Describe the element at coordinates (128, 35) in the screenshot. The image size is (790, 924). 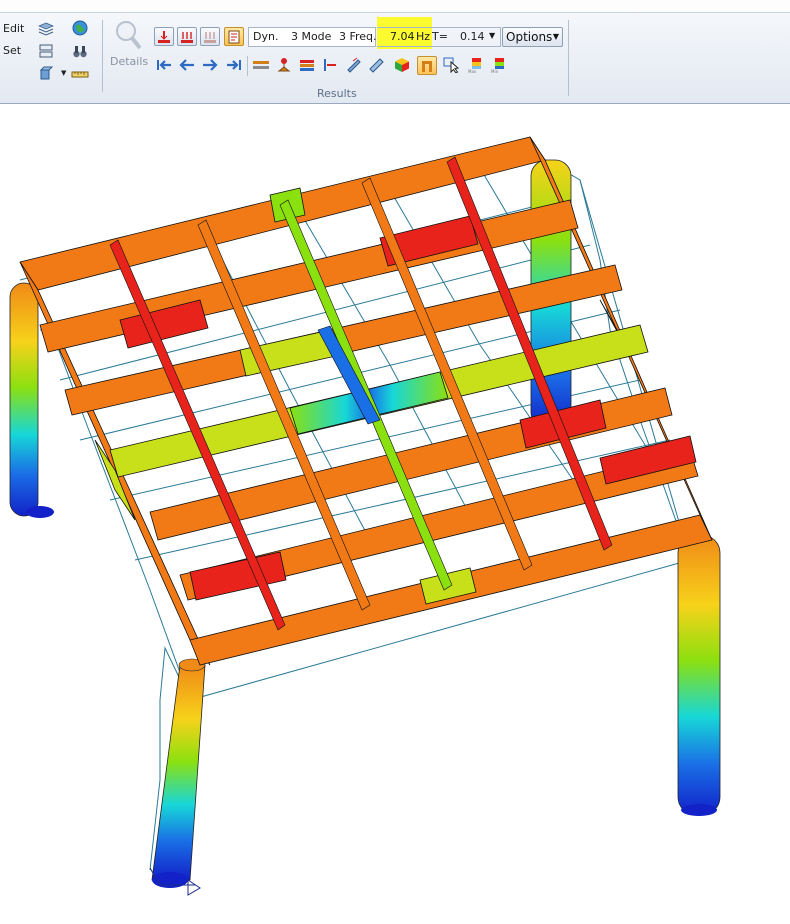
I see `details-magnifier-icon` at that location.